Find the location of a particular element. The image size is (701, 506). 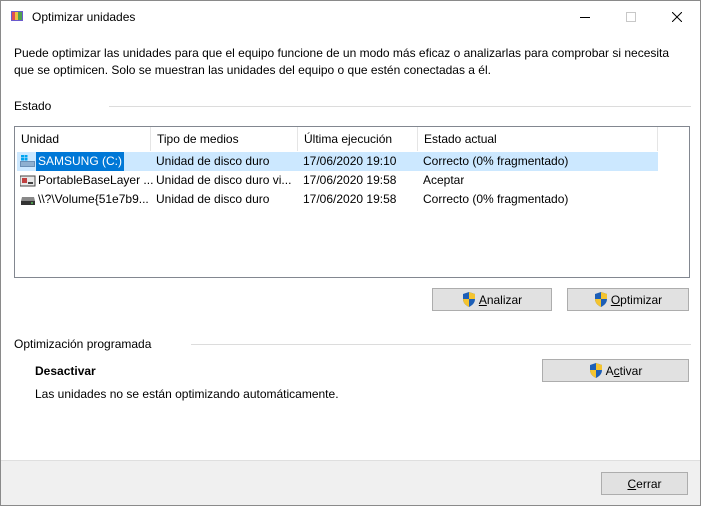

close-label: errar is located at coordinates (649, 483).